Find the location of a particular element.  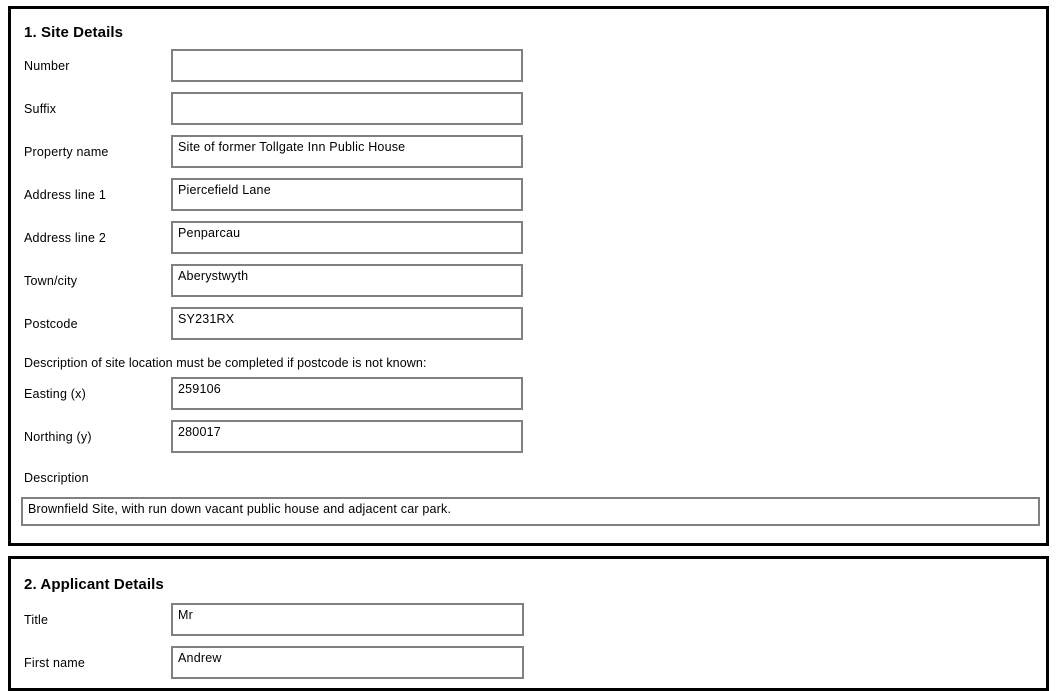

form-row-town-city: Town/city Aberystwyth is located at coordinates (528, 285).